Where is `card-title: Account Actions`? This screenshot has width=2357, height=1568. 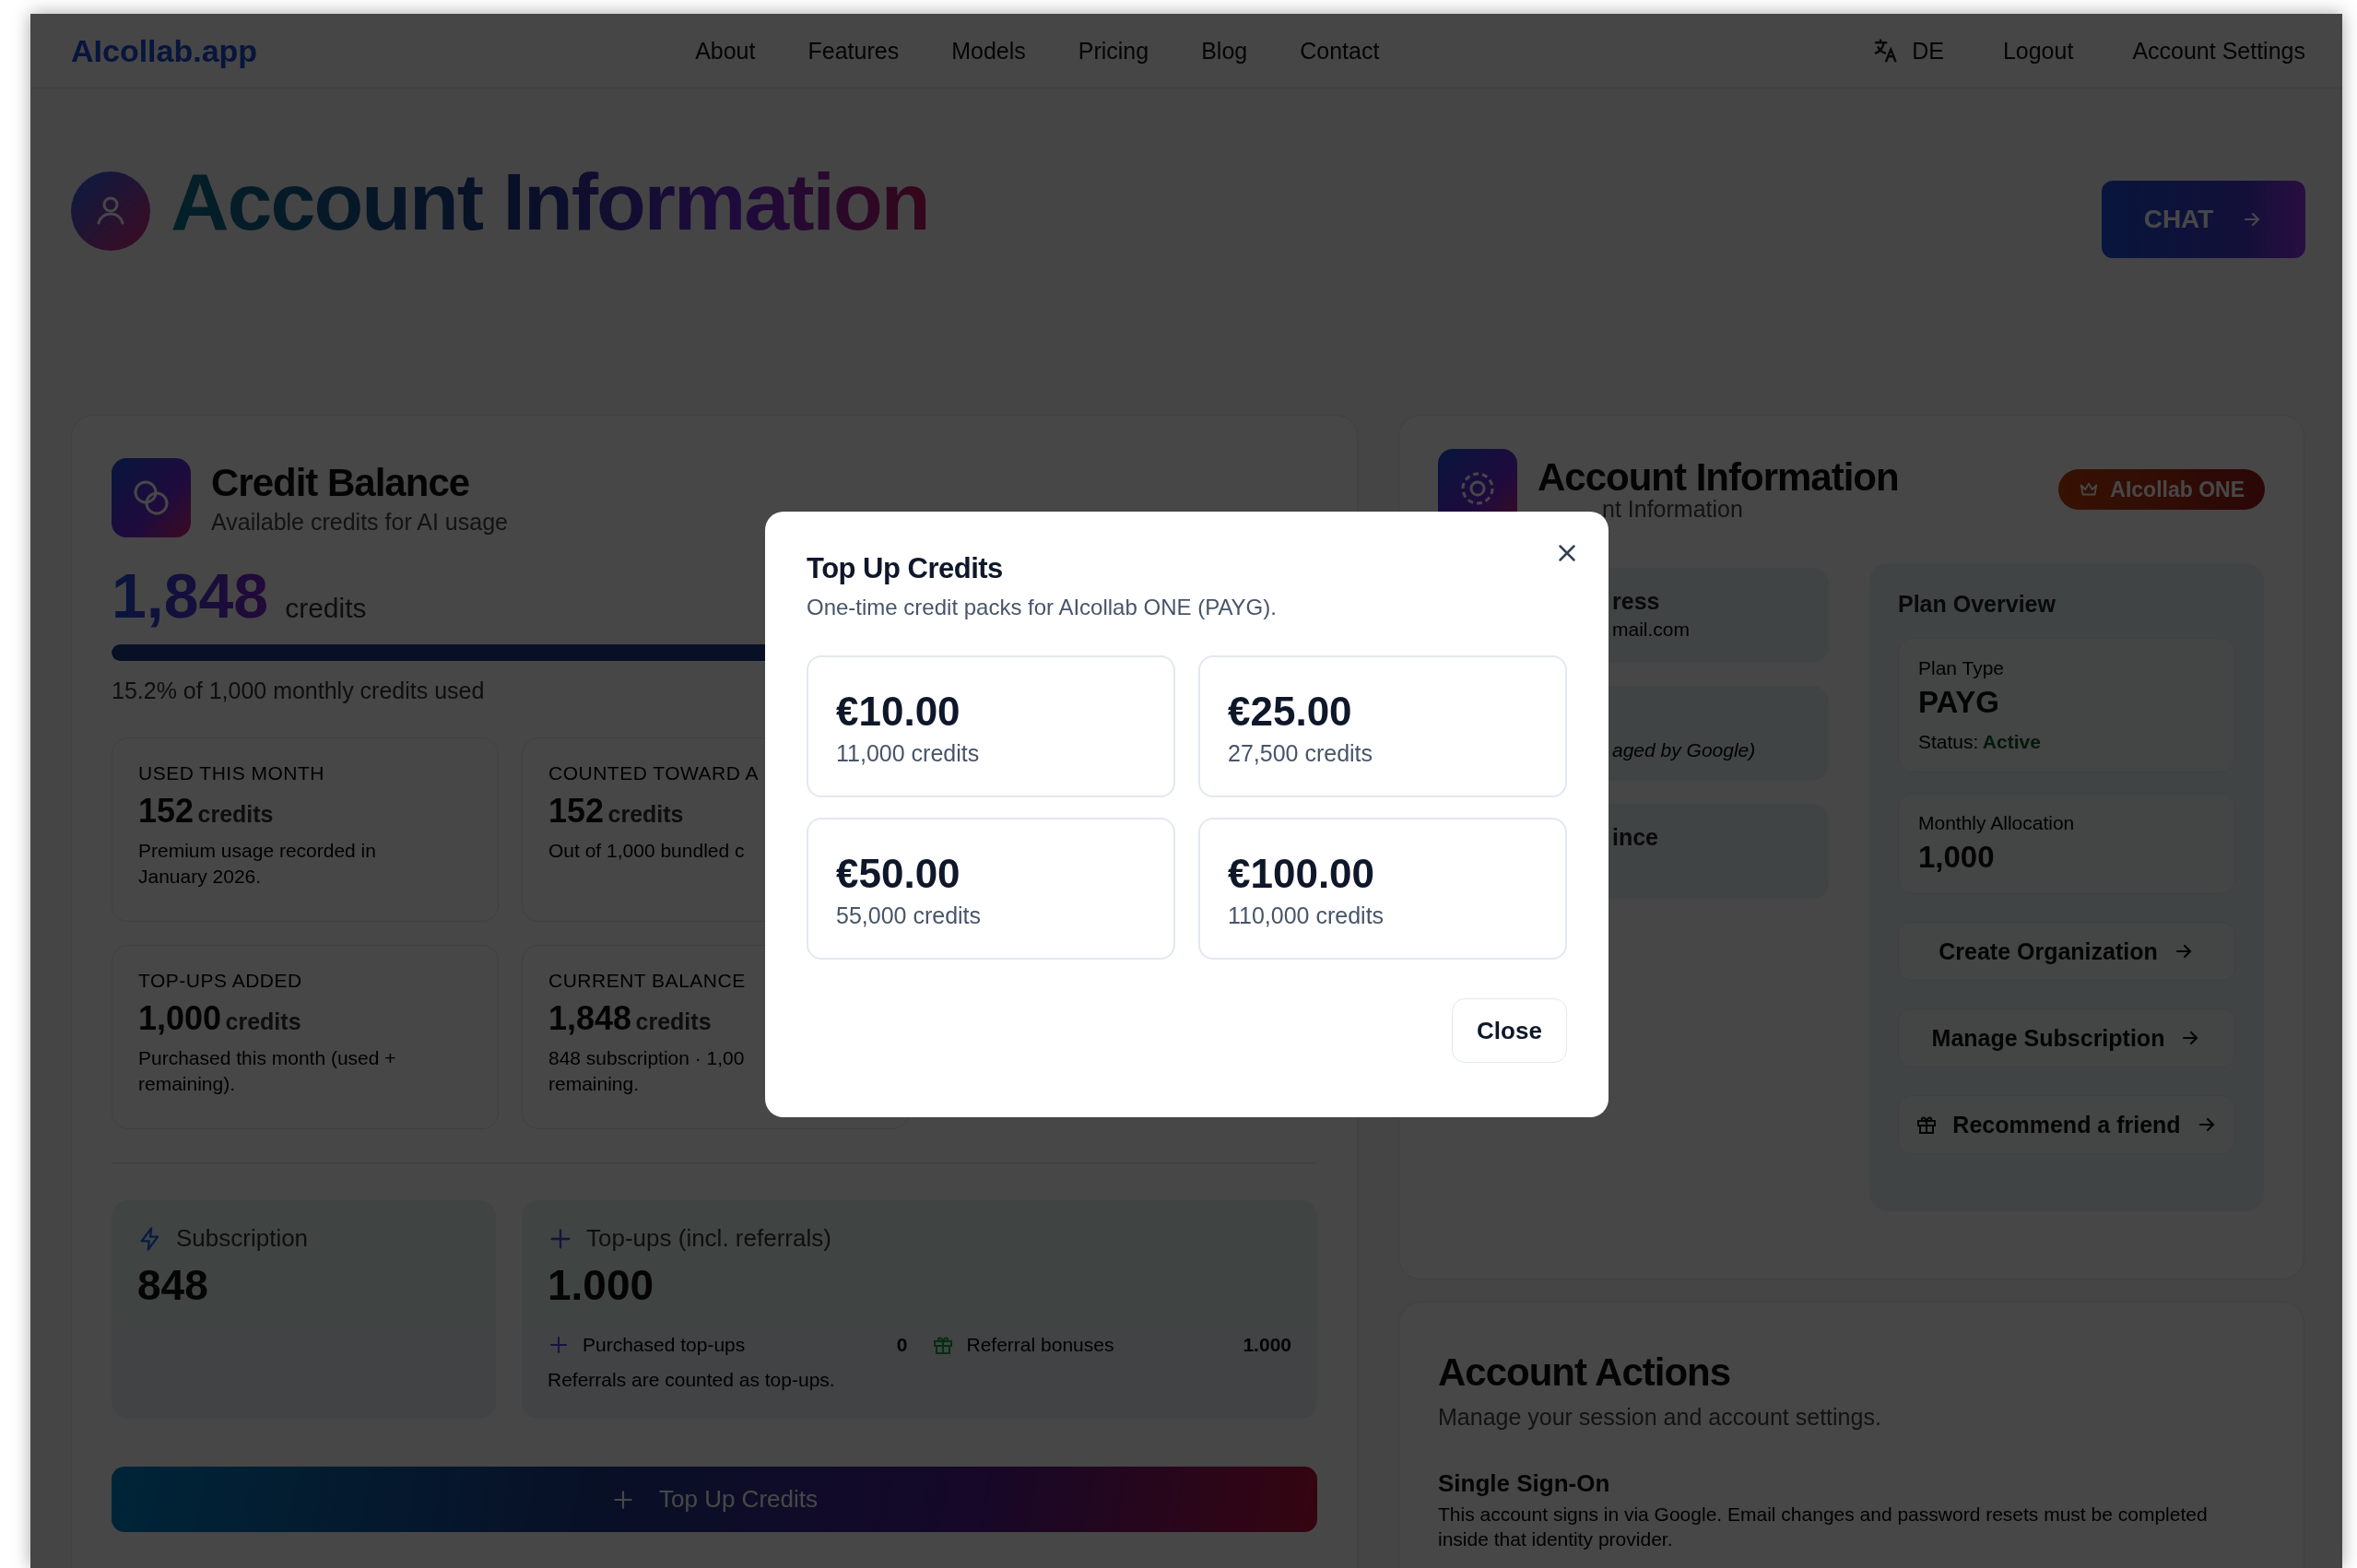
card-title: Account Actions is located at coordinates (1585, 1372).